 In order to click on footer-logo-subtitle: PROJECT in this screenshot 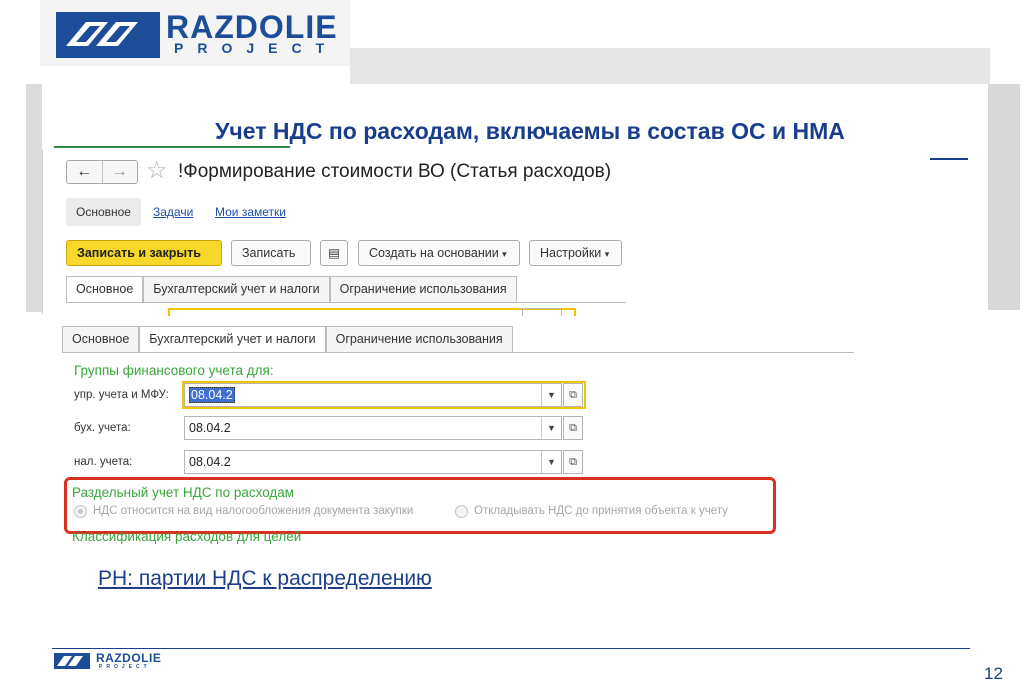, I will do `click(125, 667)`.